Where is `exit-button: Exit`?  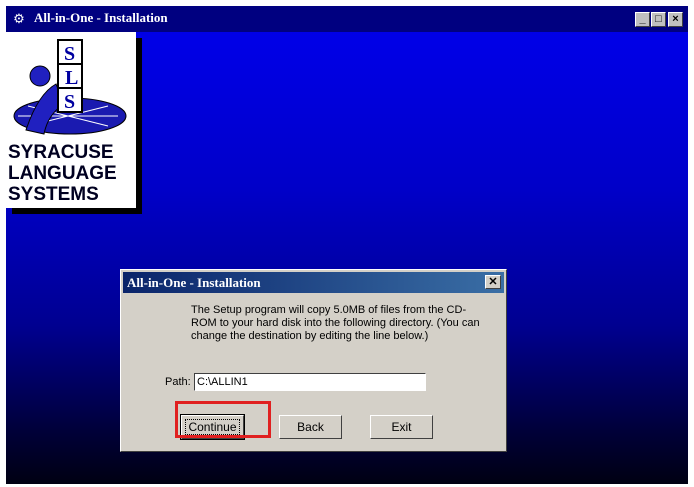 exit-button: Exit is located at coordinates (401, 427).